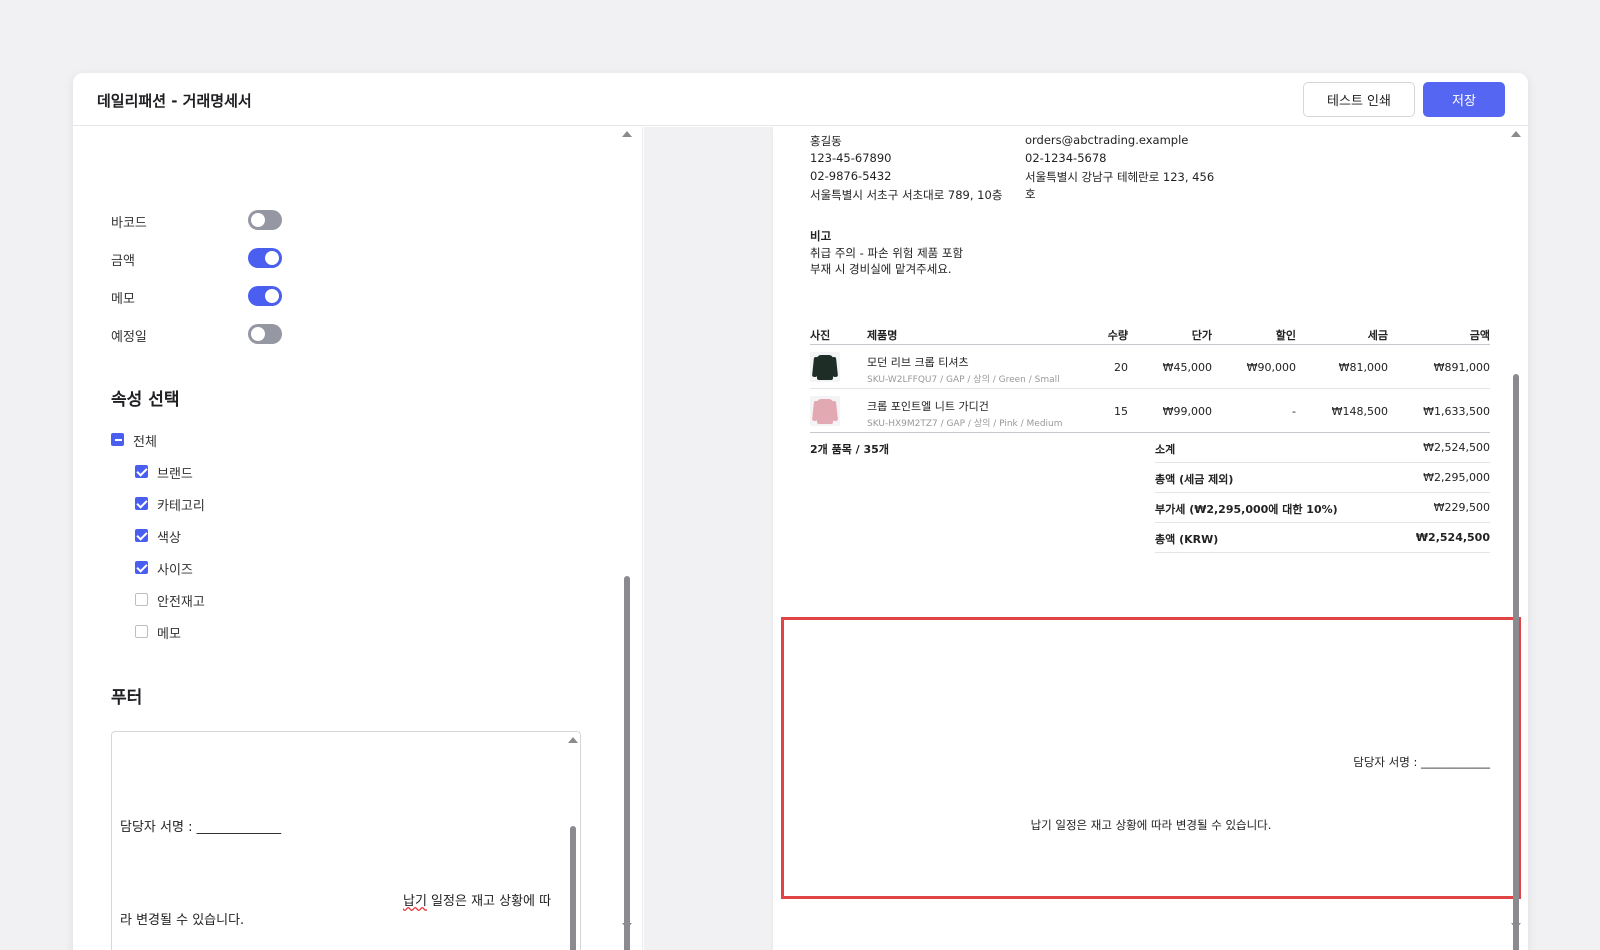  Describe the element at coordinates (175, 474) in the screenshot. I see `checkbox-label: 브랜드` at that location.